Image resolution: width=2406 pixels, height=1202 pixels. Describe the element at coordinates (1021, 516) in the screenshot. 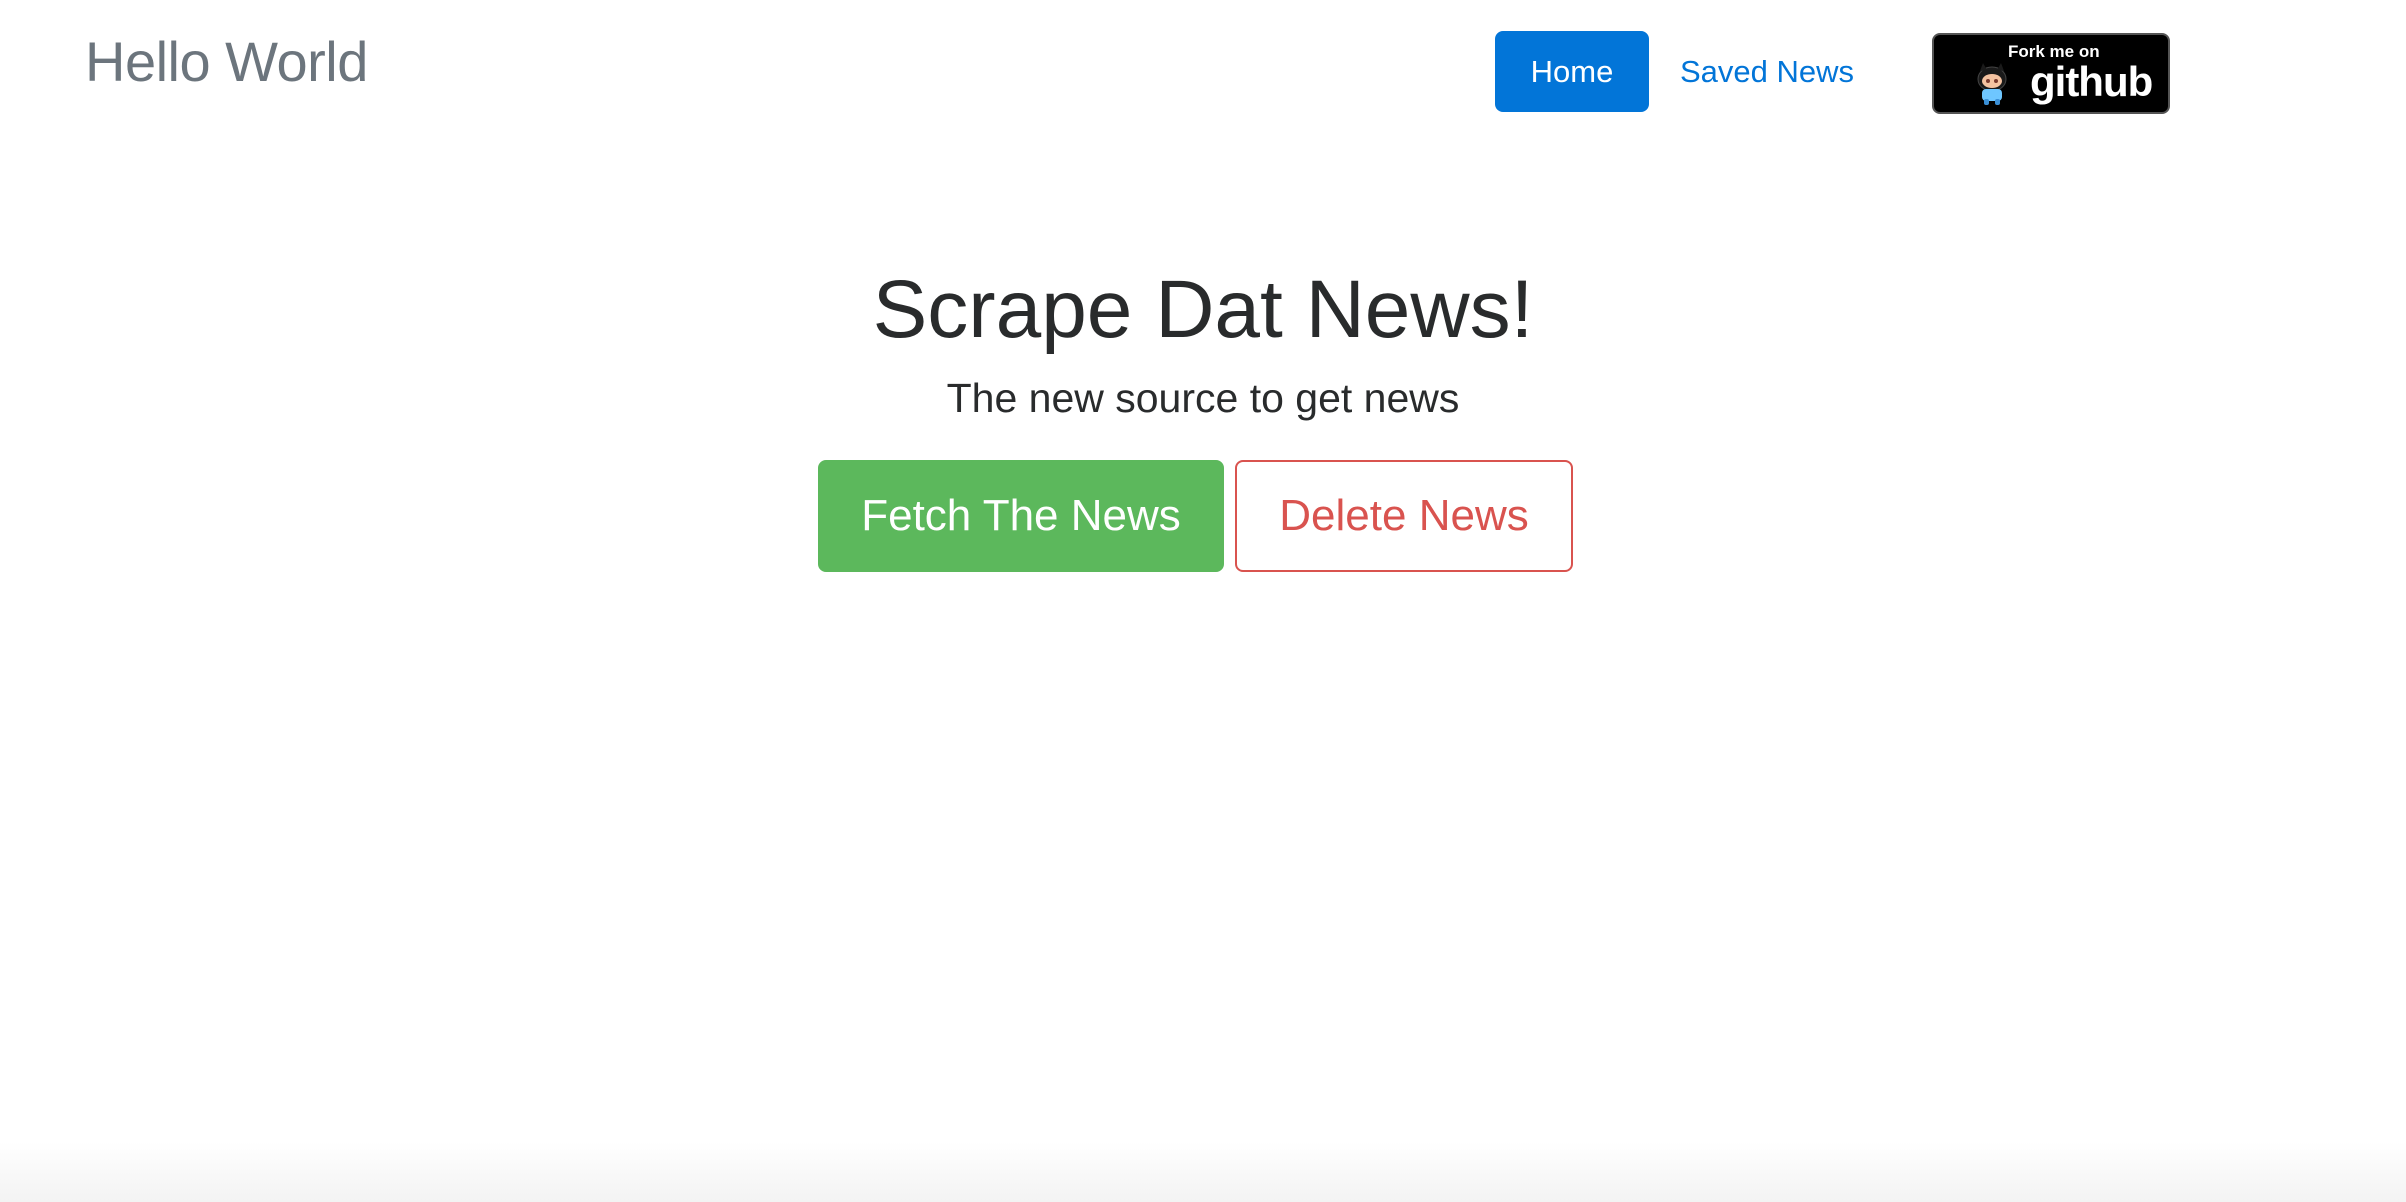

I see `fetch-news-button: Fetch The News` at that location.